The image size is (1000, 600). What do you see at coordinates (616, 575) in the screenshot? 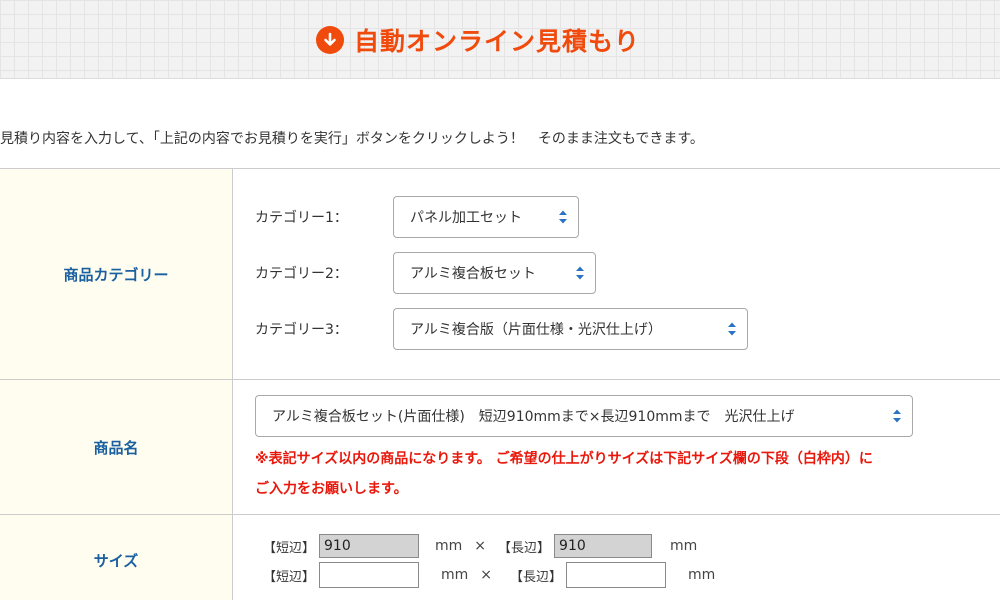
I see `long-side-input` at bounding box center [616, 575].